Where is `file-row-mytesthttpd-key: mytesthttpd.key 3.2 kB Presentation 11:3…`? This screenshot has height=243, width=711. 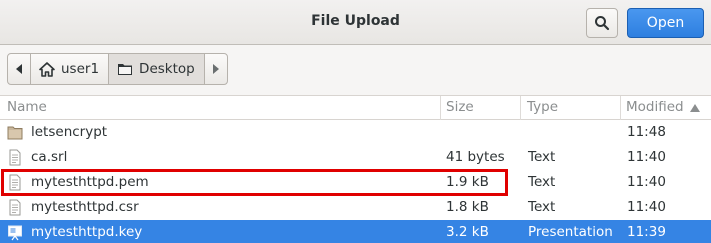 file-row-mytesthttpd-key: mytesthttpd.key 3.2 kB Presentation 11:3… is located at coordinates (355, 231).